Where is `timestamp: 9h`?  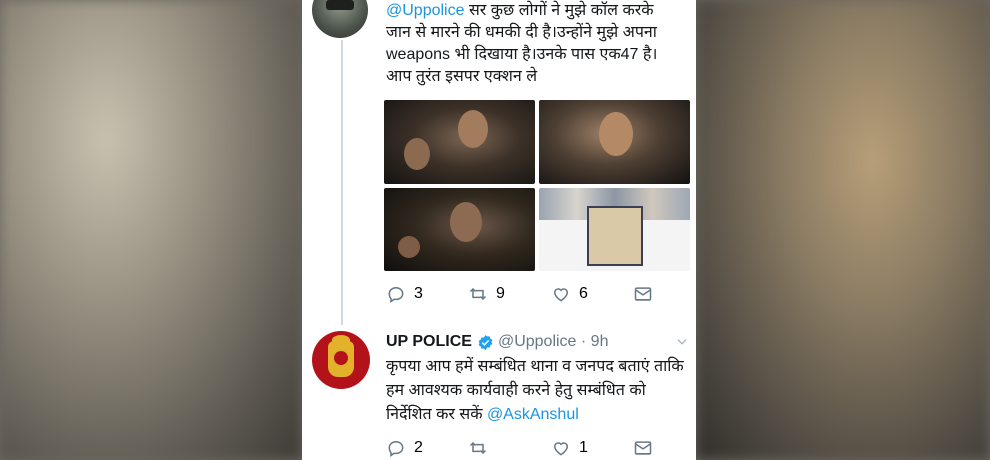
timestamp: 9h is located at coordinates (600, 342).